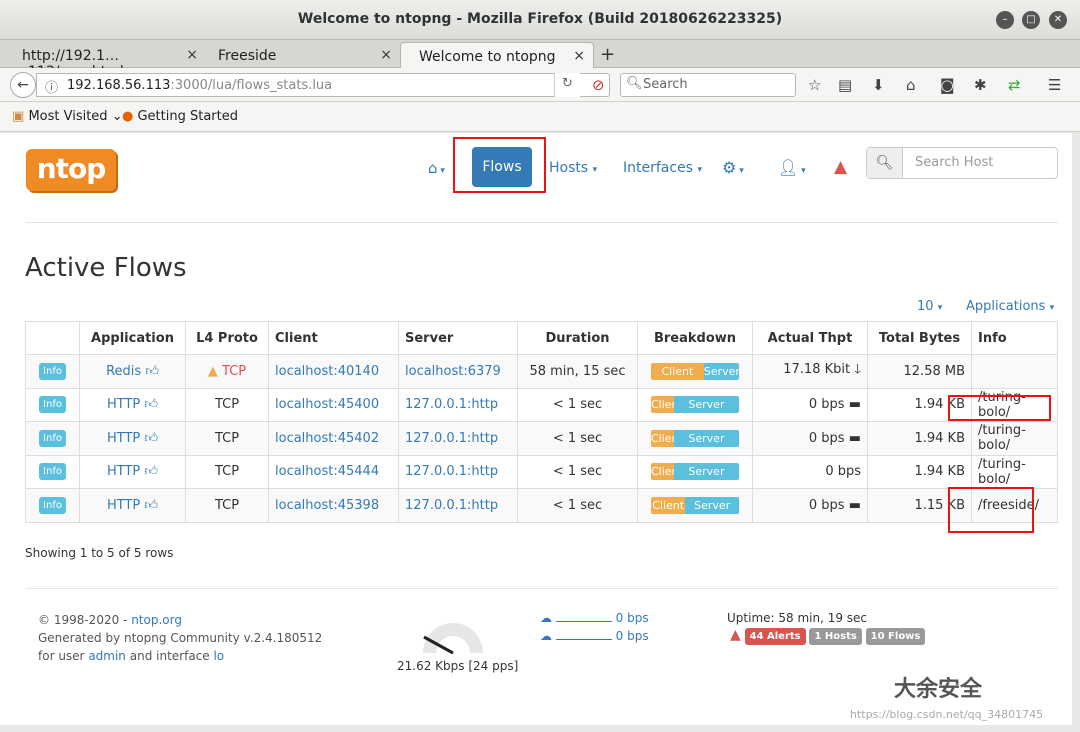  What do you see at coordinates (333, 338) in the screenshot?
I see `col-client: Client` at bounding box center [333, 338].